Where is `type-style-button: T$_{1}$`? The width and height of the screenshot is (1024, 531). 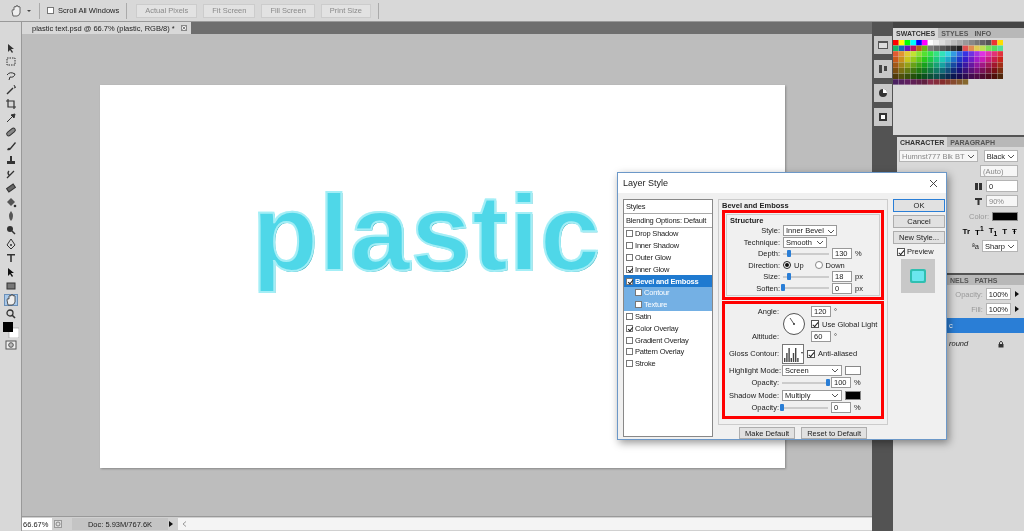
type-style-button: T$_{1}$ is located at coordinates (993, 231).